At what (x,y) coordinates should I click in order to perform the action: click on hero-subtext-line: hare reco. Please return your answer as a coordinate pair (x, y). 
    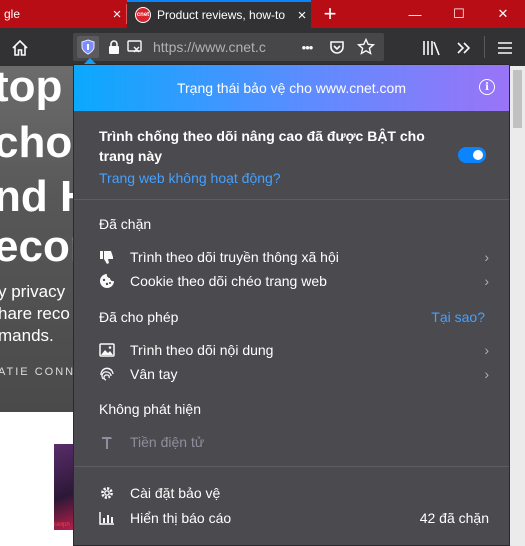
    Looking at the image, I should click on (35, 313).